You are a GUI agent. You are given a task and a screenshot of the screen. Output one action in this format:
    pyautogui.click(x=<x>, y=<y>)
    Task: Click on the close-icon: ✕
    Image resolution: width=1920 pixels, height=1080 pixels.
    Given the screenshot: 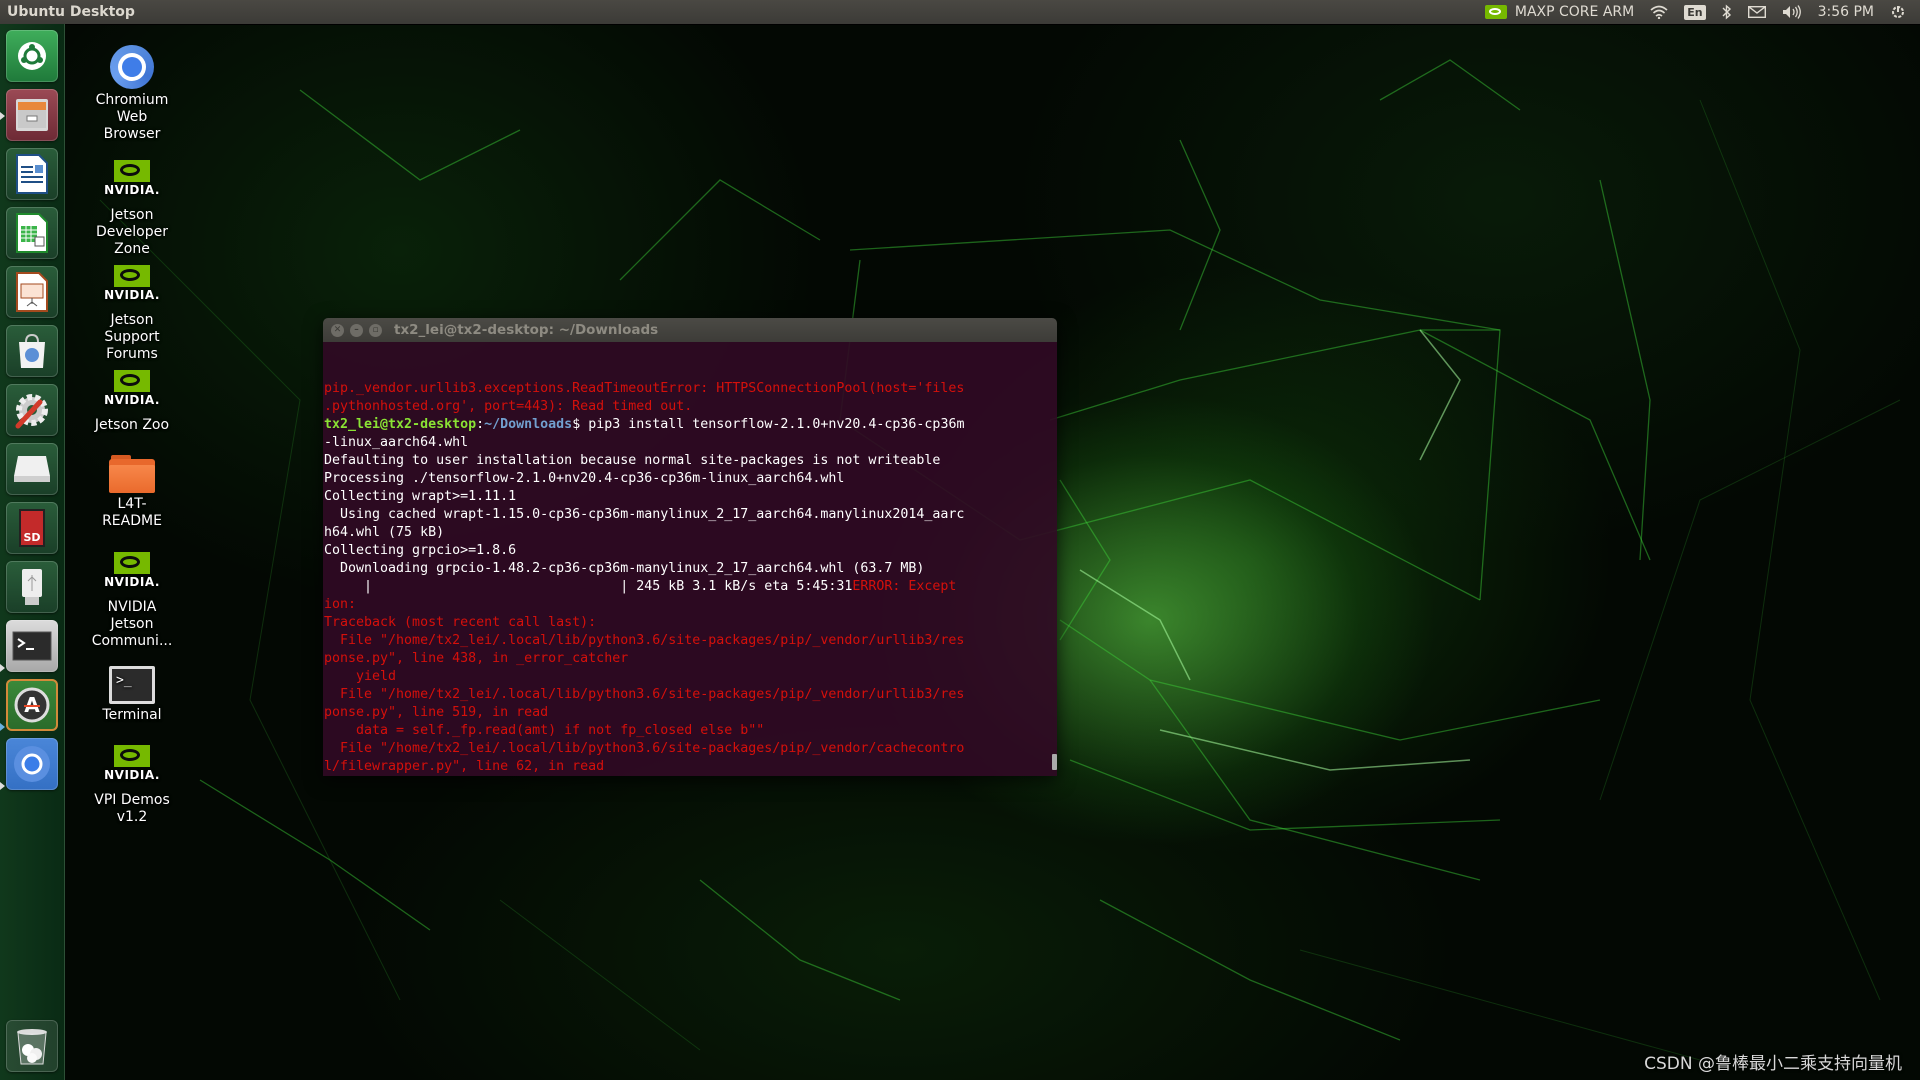 What is the action you would take?
    pyautogui.click(x=337, y=329)
    